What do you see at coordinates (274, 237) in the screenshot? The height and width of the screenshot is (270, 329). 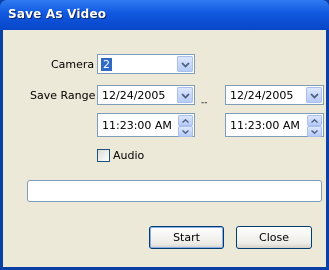 I see `close-button: Close` at bounding box center [274, 237].